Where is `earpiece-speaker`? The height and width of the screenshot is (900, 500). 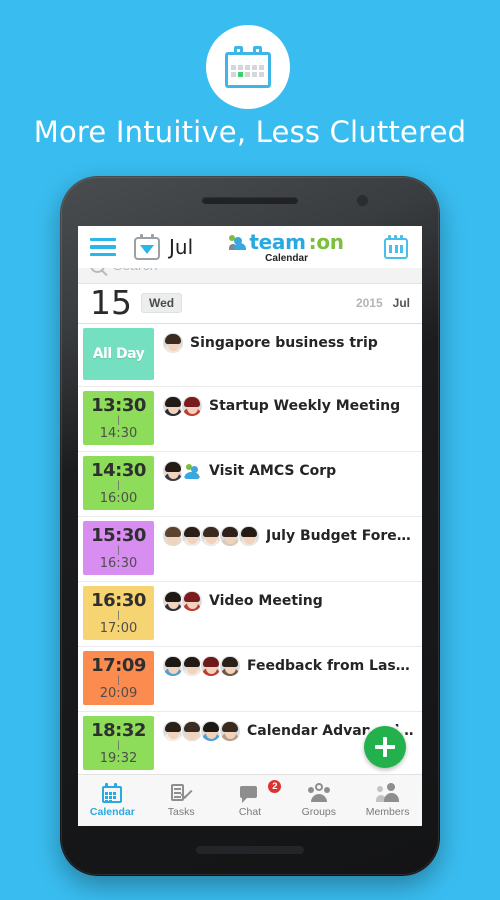
earpiece-speaker is located at coordinates (250, 200).